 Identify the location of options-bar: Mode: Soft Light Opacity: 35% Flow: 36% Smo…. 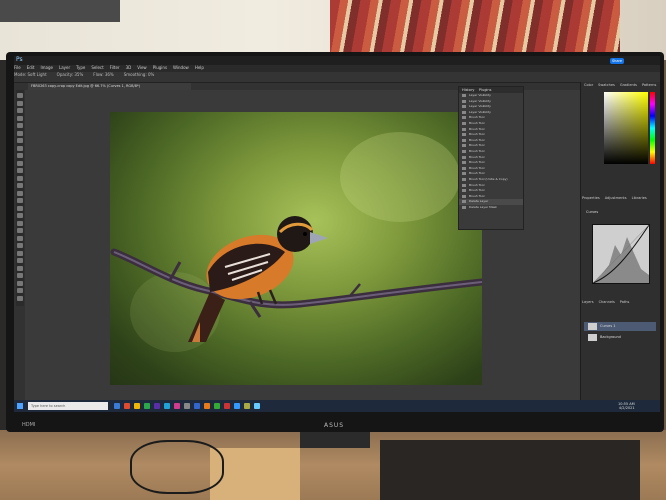
(337, 77).